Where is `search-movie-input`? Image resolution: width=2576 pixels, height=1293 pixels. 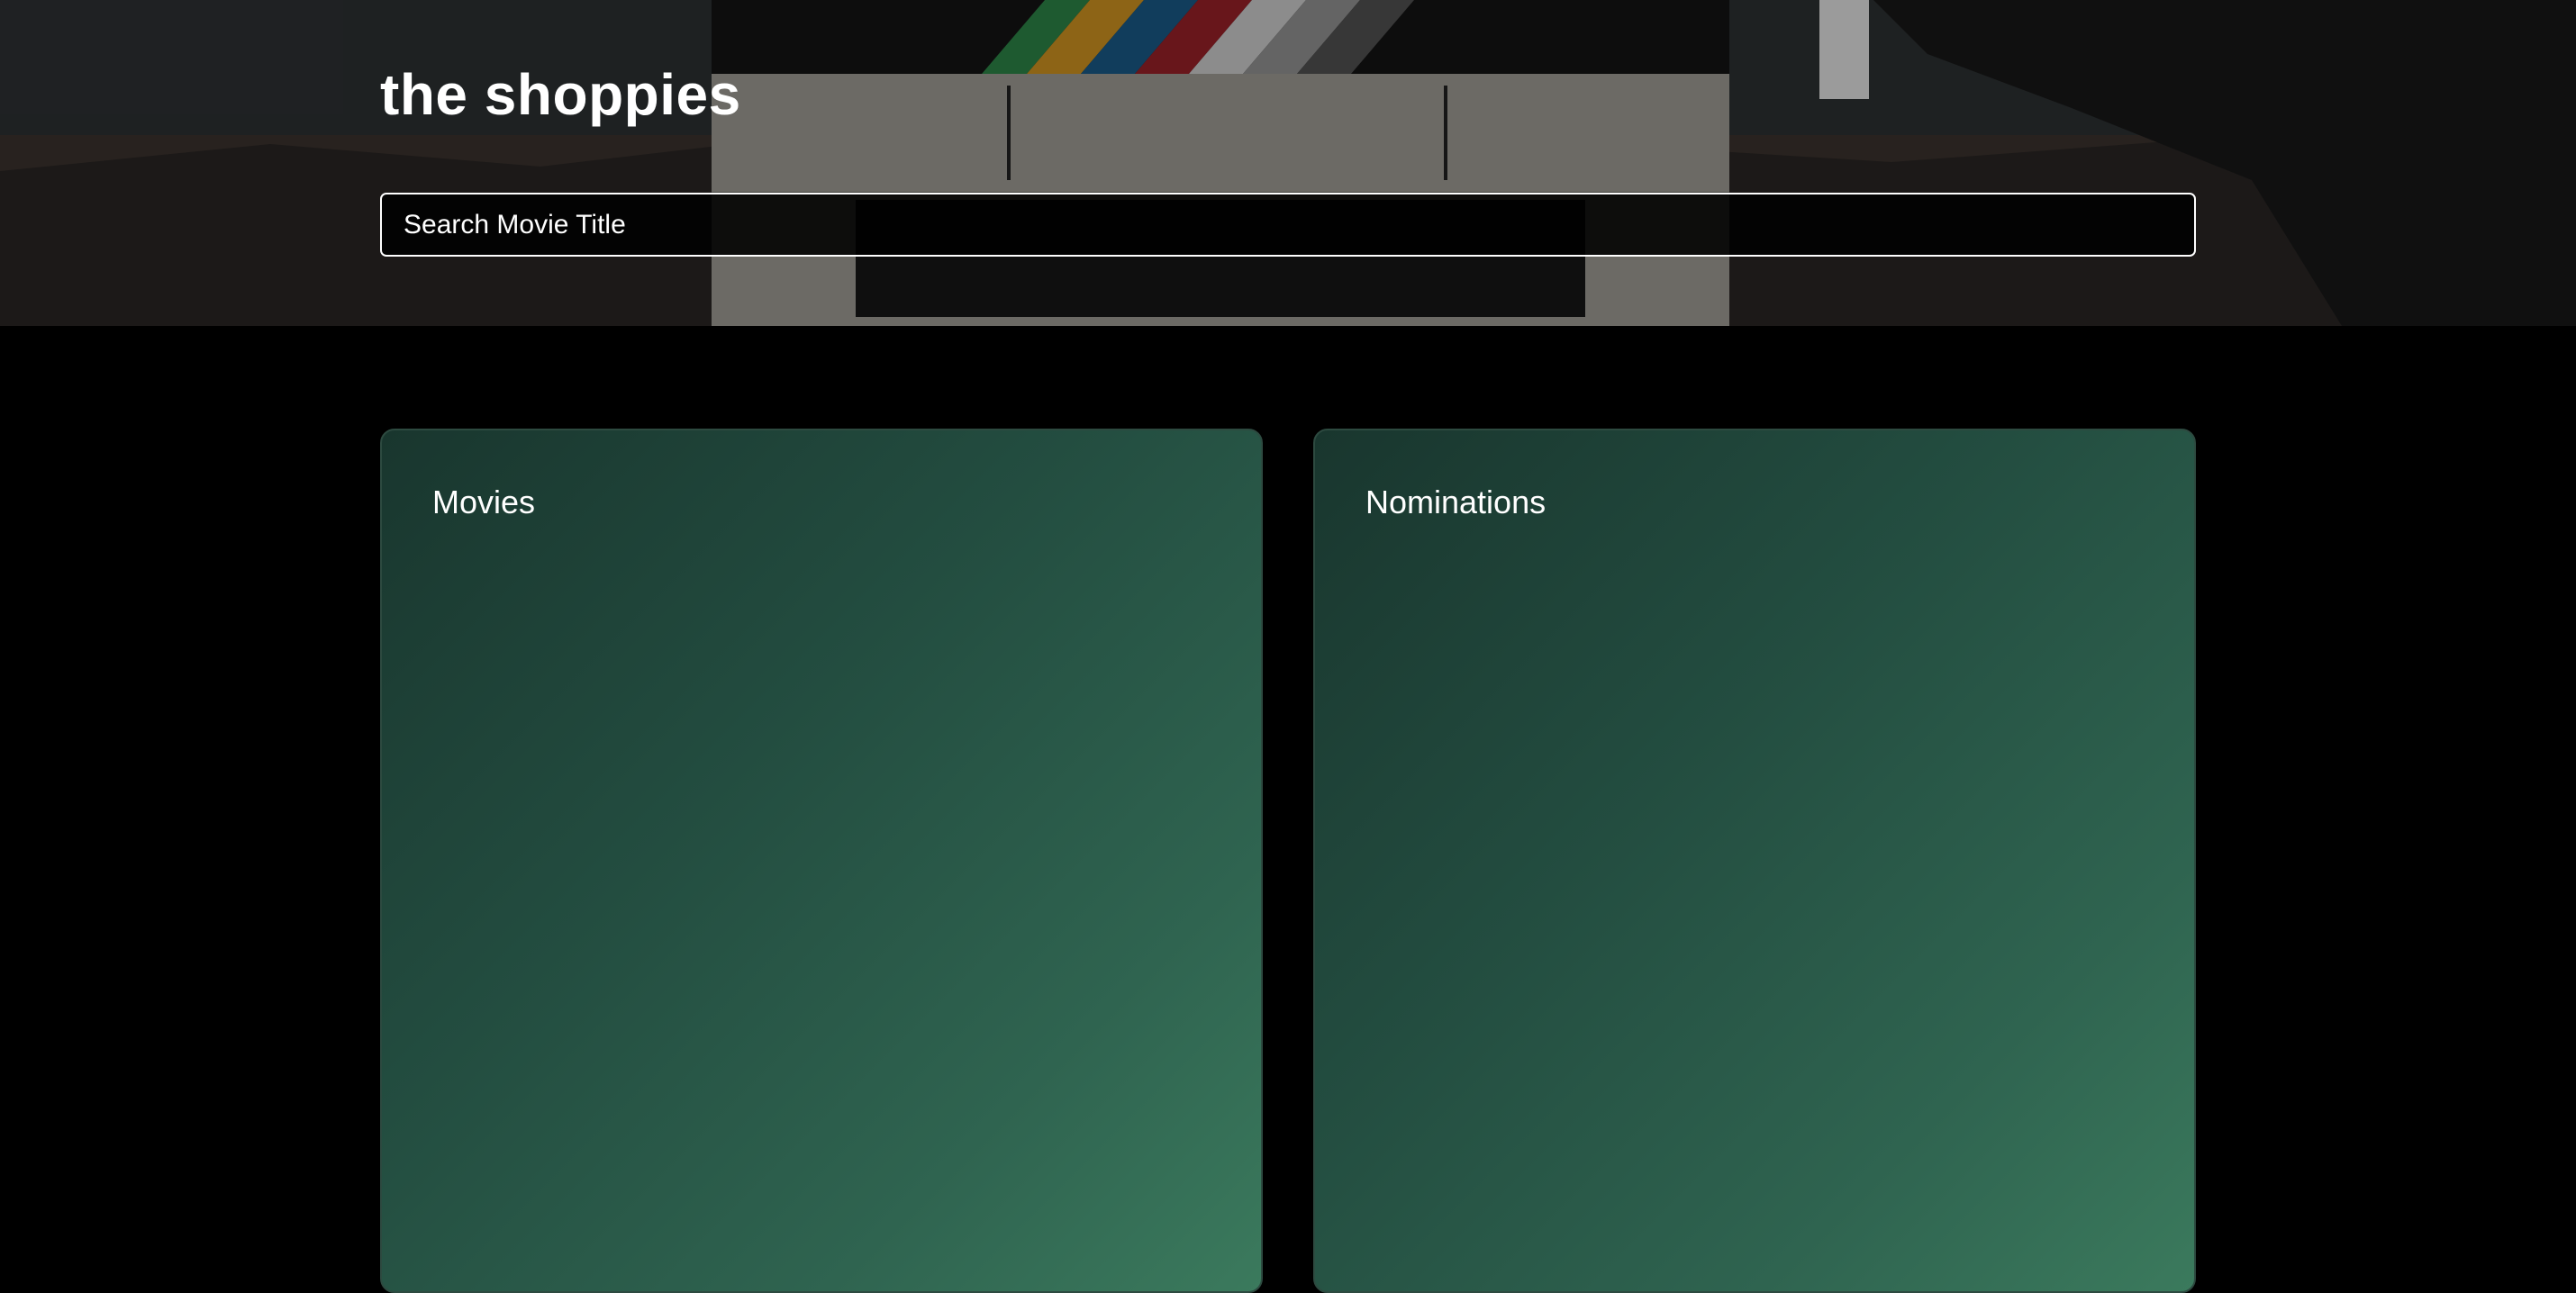 search-movie-input is located at coordinates (1288, 225).